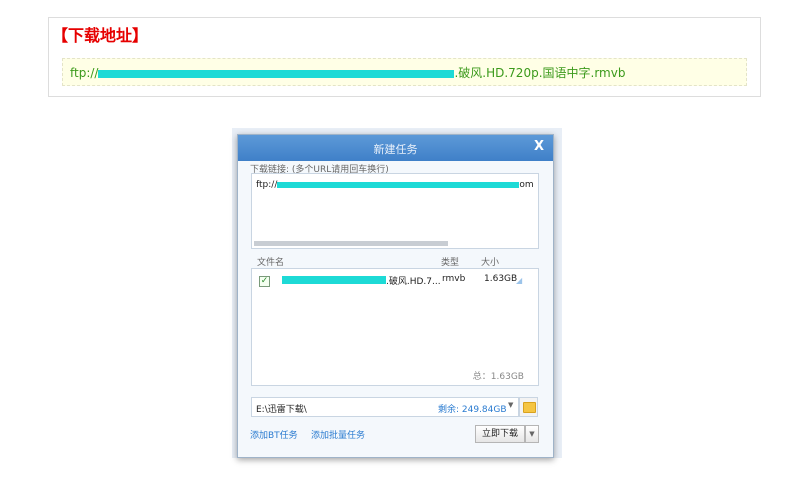 The width and height of the screenshot is (800, 481). I want to click on browse-folder-button, so click(528, 407).